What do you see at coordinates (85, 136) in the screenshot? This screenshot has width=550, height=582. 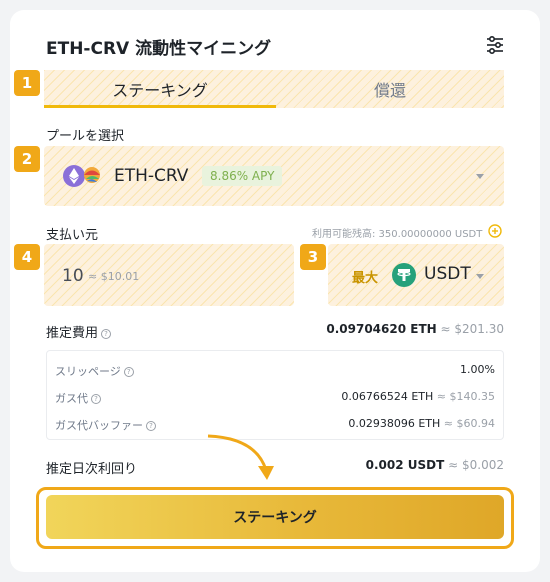 I see `pool-section-label: プールを選択` at bounding box center [85, 136].